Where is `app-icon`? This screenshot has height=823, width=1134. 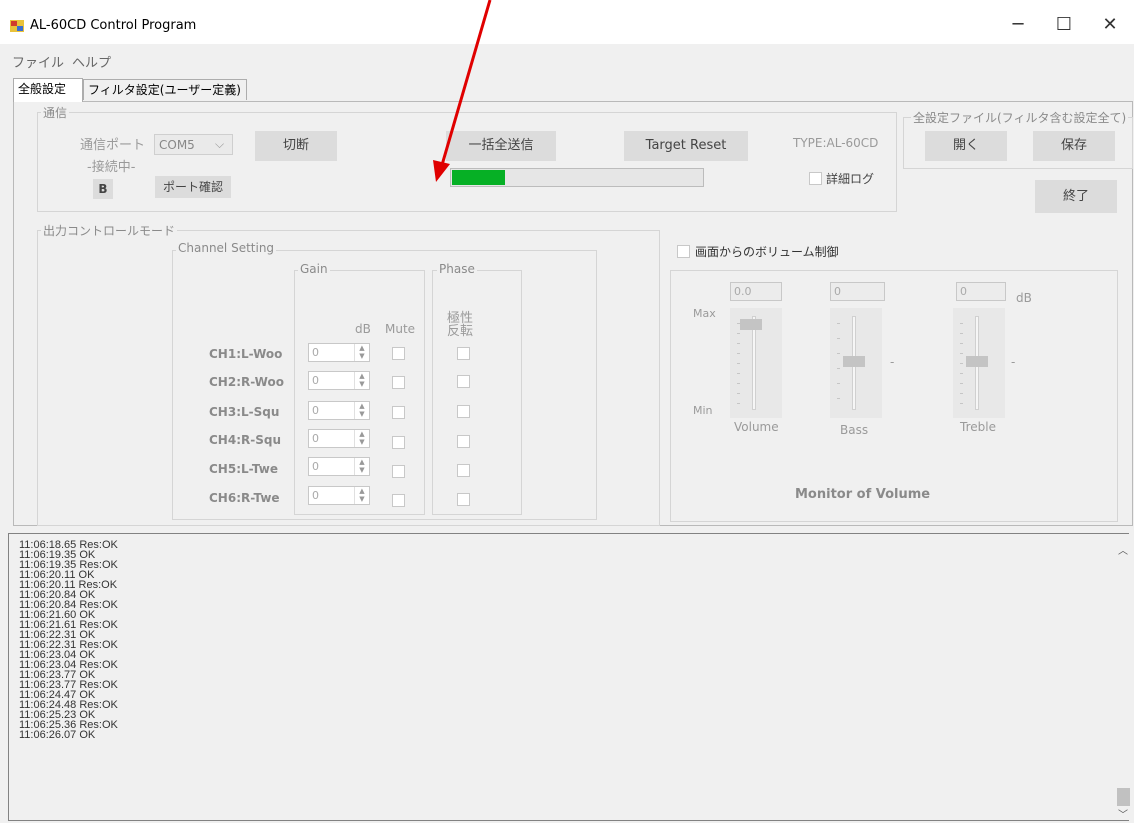
app-icon is located at coordinates (17, 26).